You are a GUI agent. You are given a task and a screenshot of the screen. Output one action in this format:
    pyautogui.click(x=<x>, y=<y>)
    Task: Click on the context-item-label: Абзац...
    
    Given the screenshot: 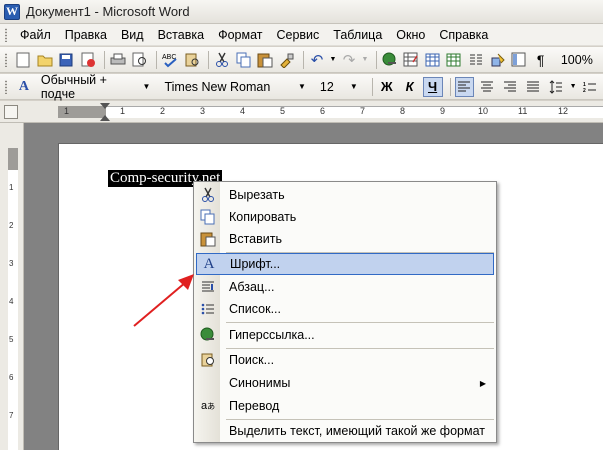 What is the action you would take?
    pyautogui.click(x=252, y=287)
    